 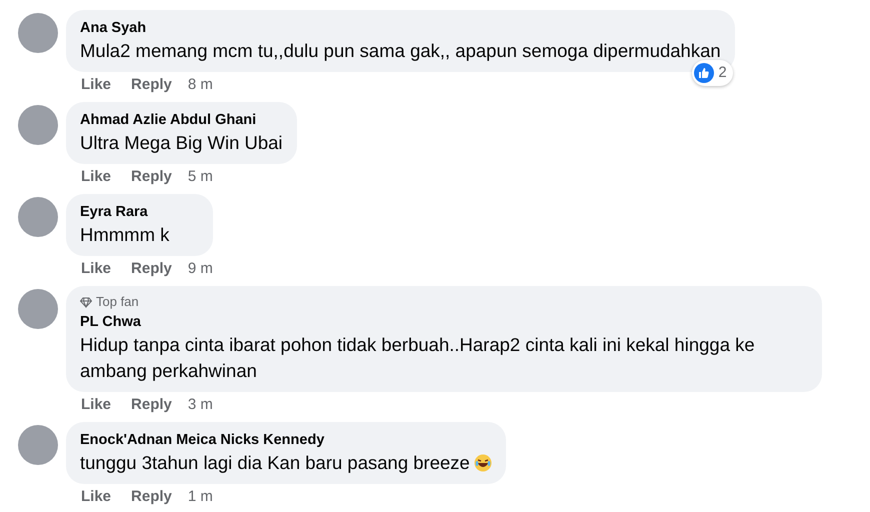 I want to click on diamond-icon, so click(x=86, y=302).